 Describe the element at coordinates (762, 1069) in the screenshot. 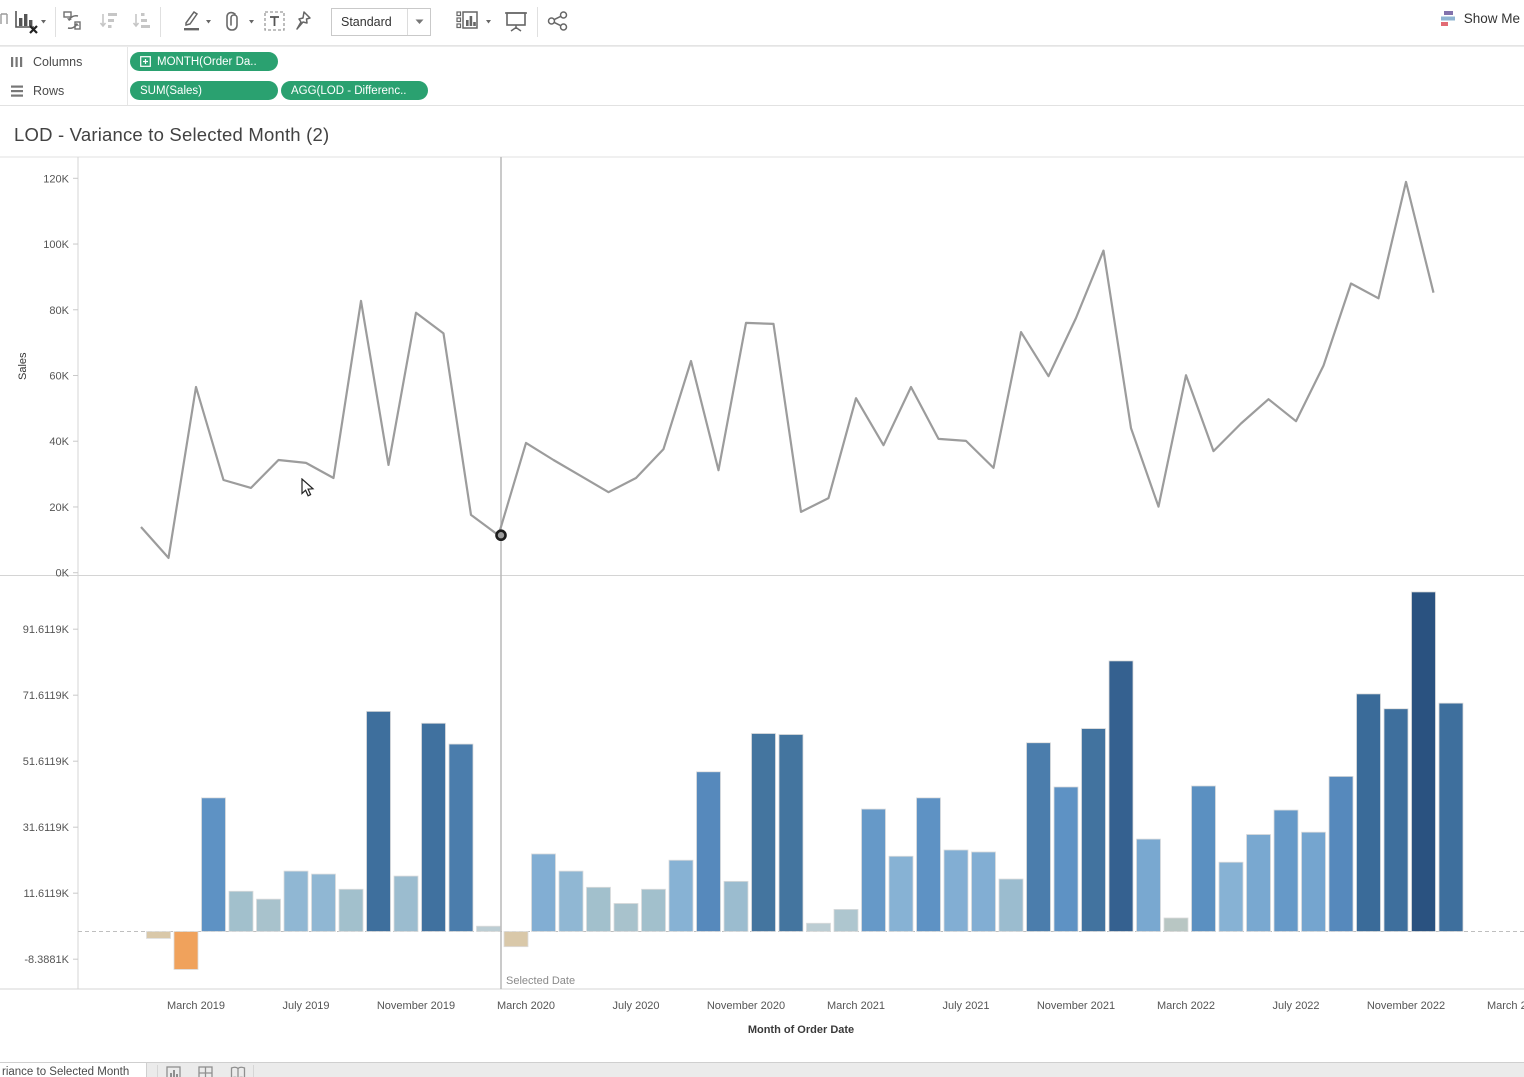

I see `sheet-tab-strip: riance to Selected Month` at that location.